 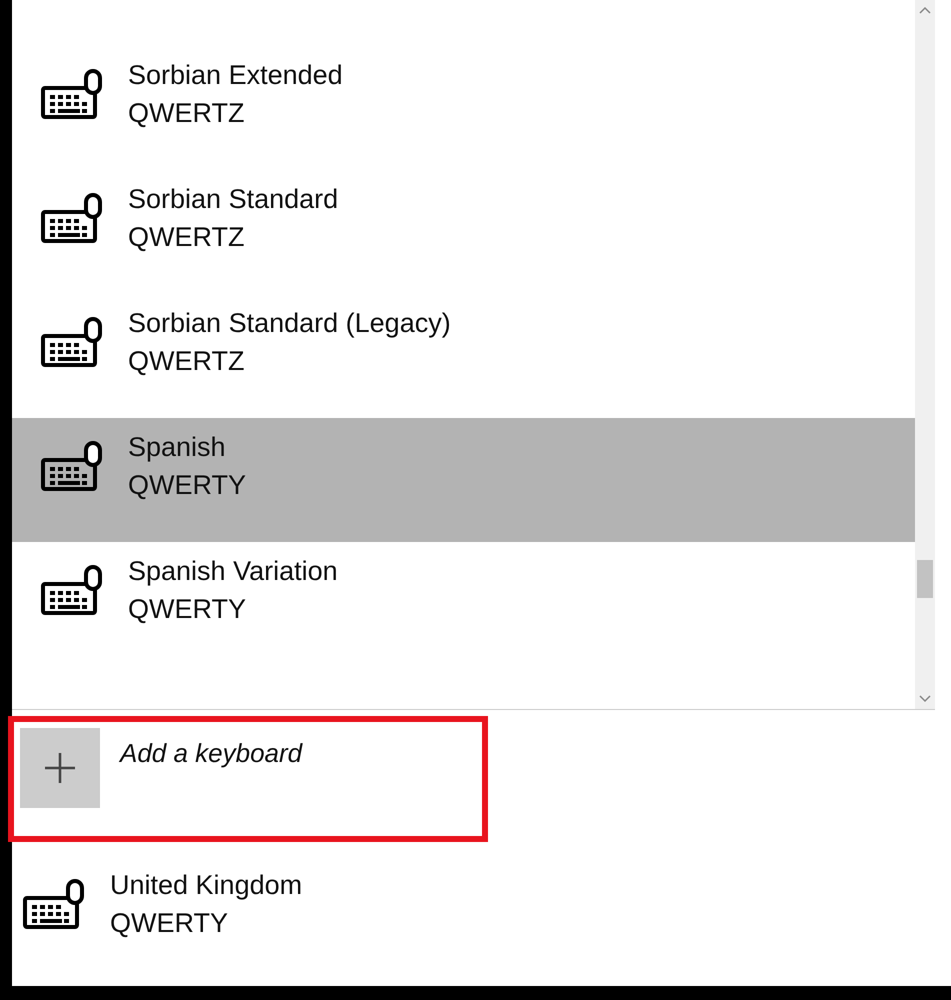 I want to click on keyboard-name: Sorbian Standard, so click(x=233, y=199).